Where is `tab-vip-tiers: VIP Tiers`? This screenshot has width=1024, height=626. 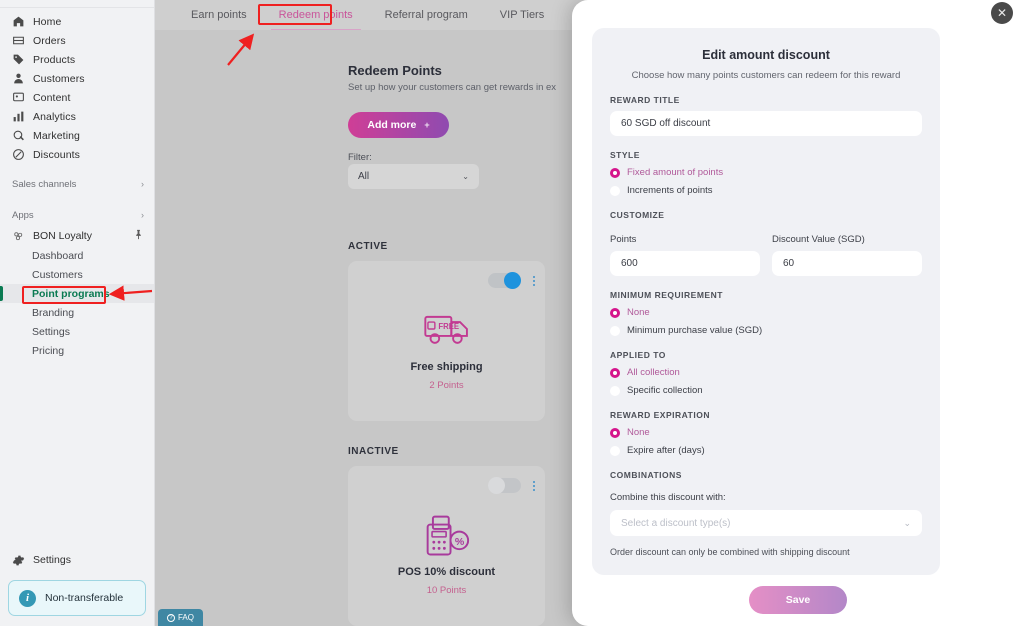 tab-vip-tiers: VIP Tiers is located at coordinates (522, 15).